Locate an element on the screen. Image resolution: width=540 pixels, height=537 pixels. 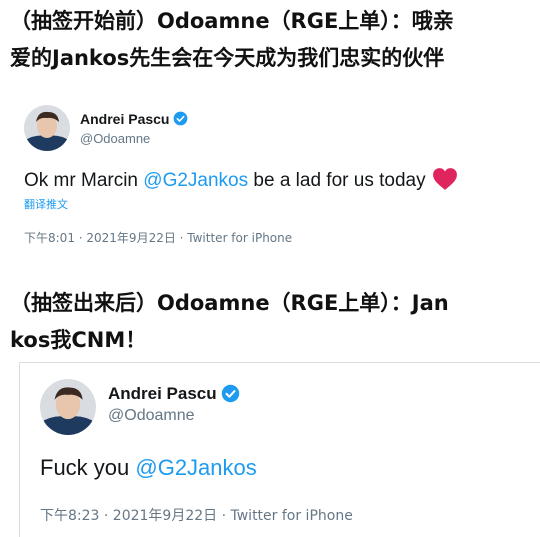
caption-before-draw-line1: （抽签开始前）Odoamne（RGE上单）：哦亲 is located at coordinates (232, 21).